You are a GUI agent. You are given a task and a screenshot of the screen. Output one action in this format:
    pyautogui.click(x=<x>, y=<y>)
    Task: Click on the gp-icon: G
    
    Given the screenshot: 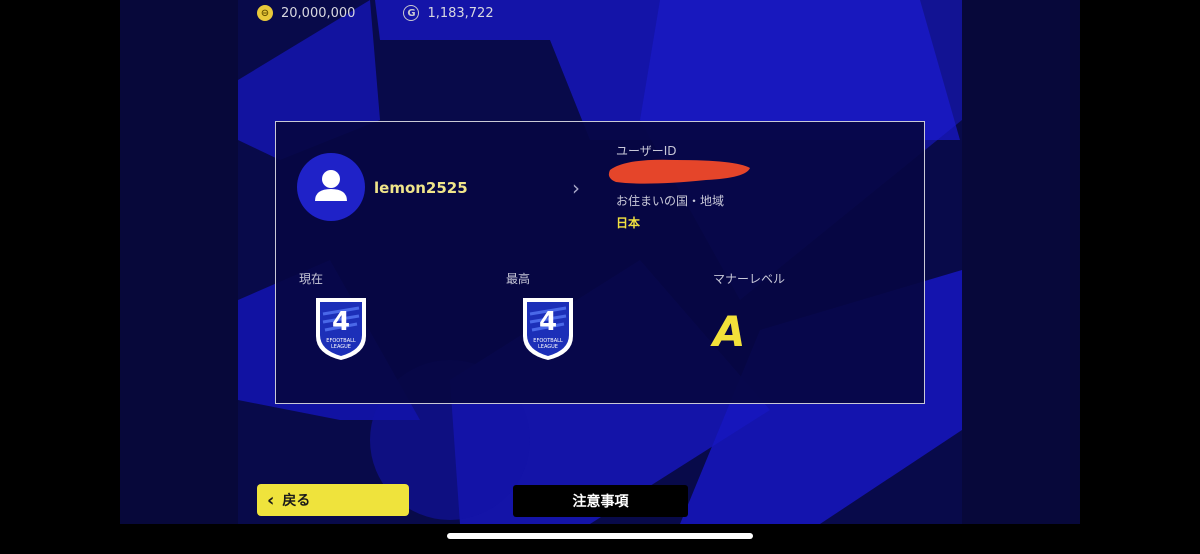 What is the action you would take?
    pyautogui.click(x=411, y=13)
    